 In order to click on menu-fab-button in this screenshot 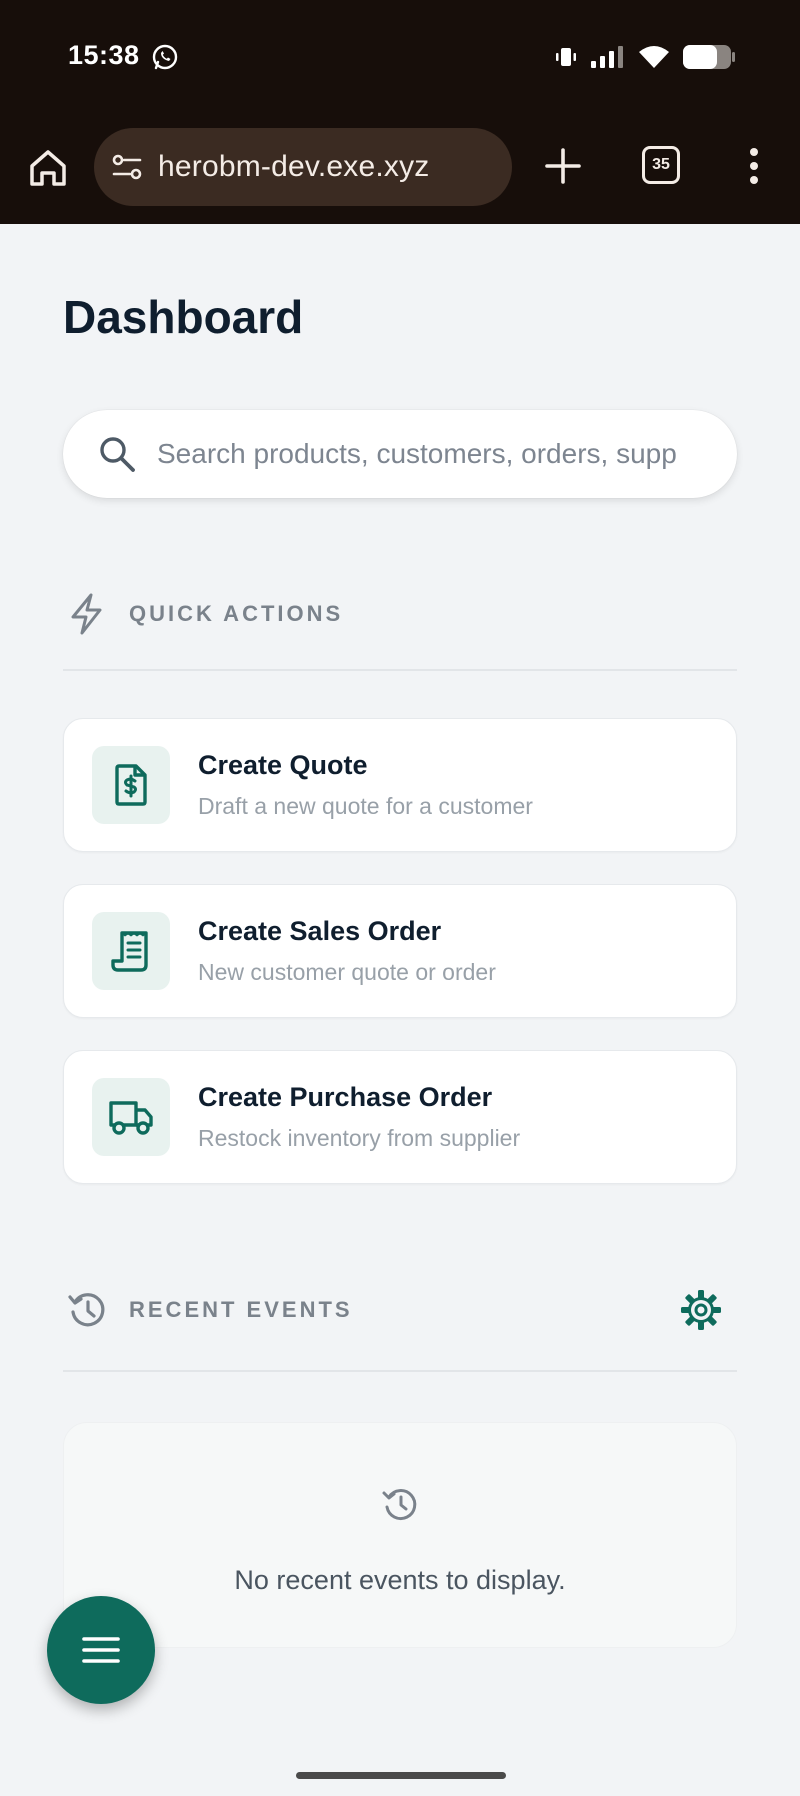, I will do `click(101, 1650)`.